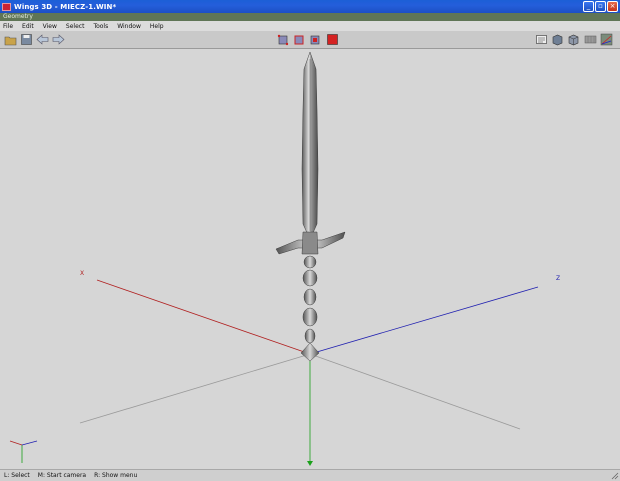  Describe the element at coordinates (541, 39) in the screenshot. I see `wireframe-icon` at that location.